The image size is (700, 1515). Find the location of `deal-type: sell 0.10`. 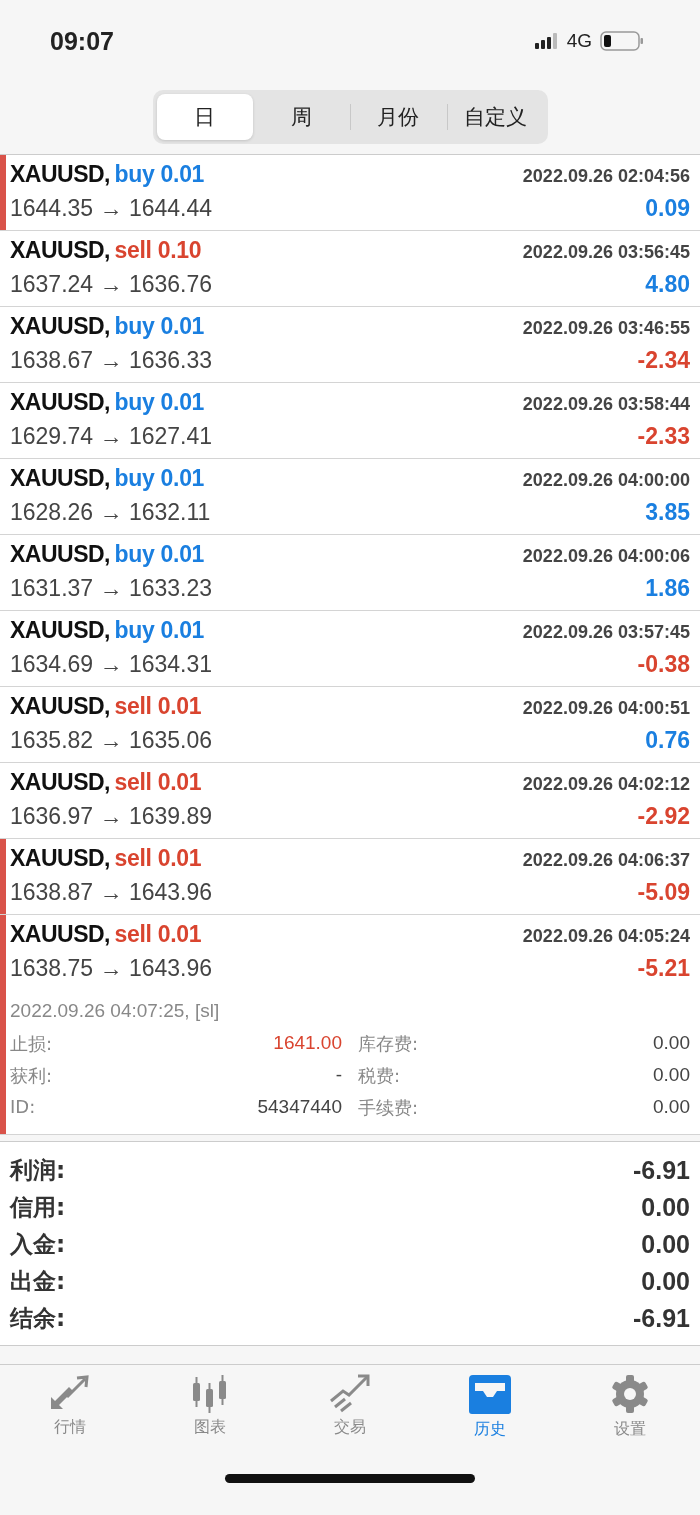

deal-type: sell 0.10 is located at coordinates (158, 250).